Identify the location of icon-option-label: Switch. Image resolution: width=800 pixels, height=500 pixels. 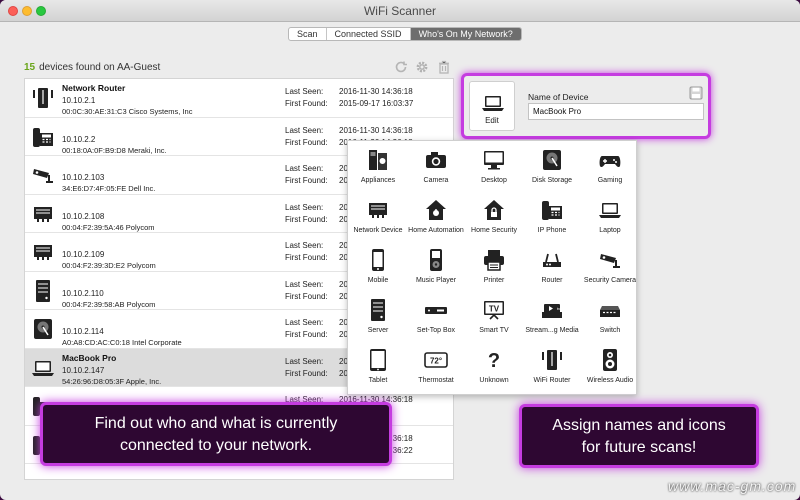
(610, 330).